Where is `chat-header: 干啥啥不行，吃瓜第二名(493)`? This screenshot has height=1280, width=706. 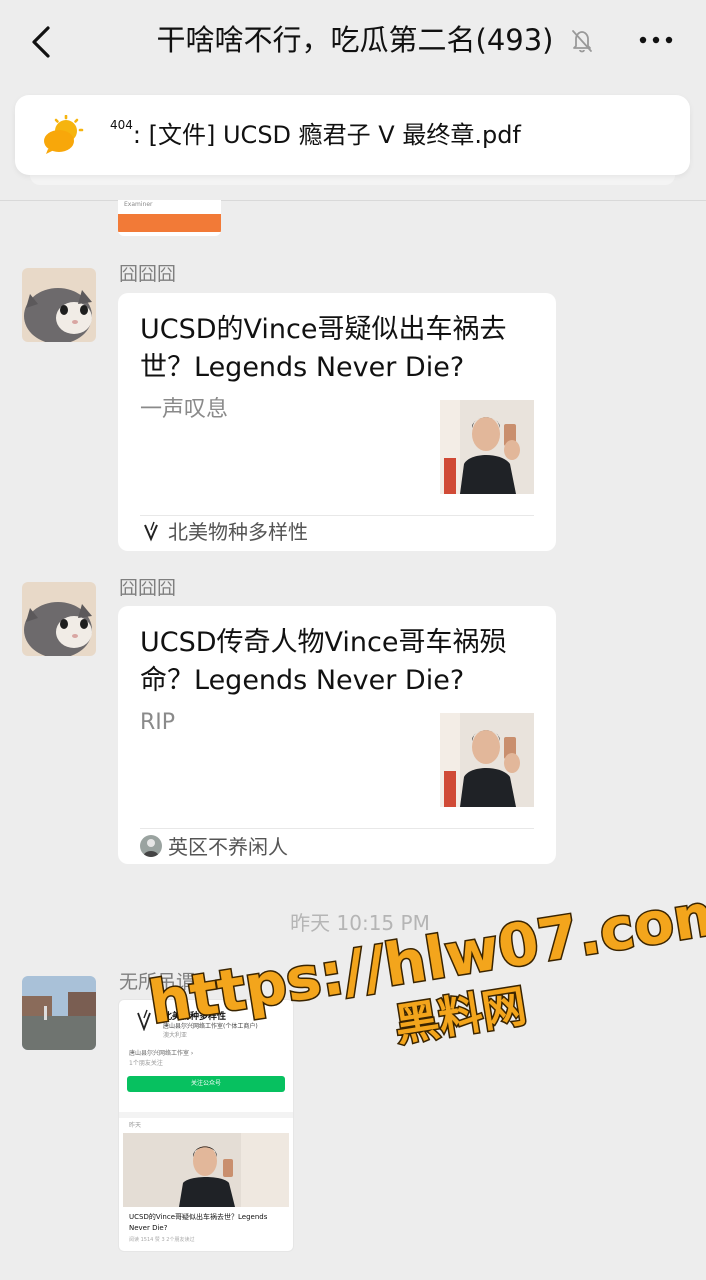
chat-header: 干啥啥不行，吃瓜第二名(493) is located at coordinates (353, 41).